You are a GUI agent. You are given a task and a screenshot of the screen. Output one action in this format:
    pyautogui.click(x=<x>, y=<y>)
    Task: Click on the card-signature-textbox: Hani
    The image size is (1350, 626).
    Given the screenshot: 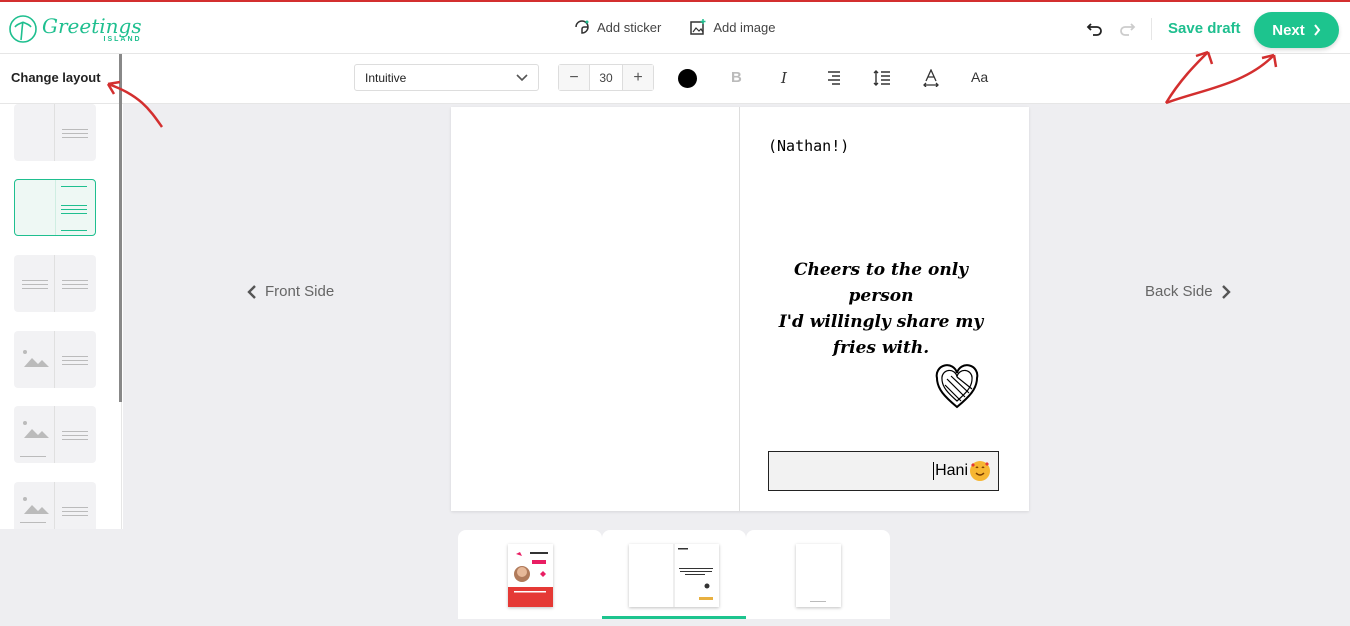 What is the action you would take?
    pyautogui.click(x=883, y=471)
    